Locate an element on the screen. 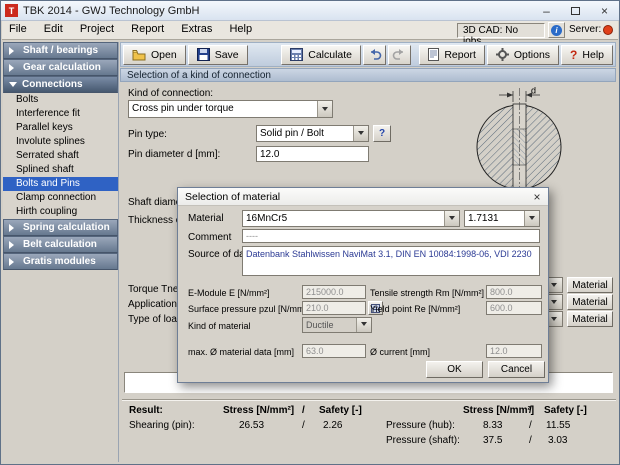  menu-item-edit: Edit is located at coordinates (53, 30).